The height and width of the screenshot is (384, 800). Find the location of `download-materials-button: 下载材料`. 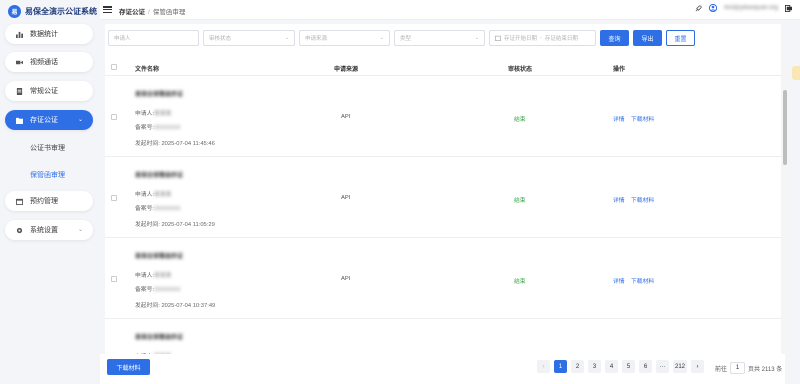

download-materials-button: 下载材料 is located at coordinates (128, 367).